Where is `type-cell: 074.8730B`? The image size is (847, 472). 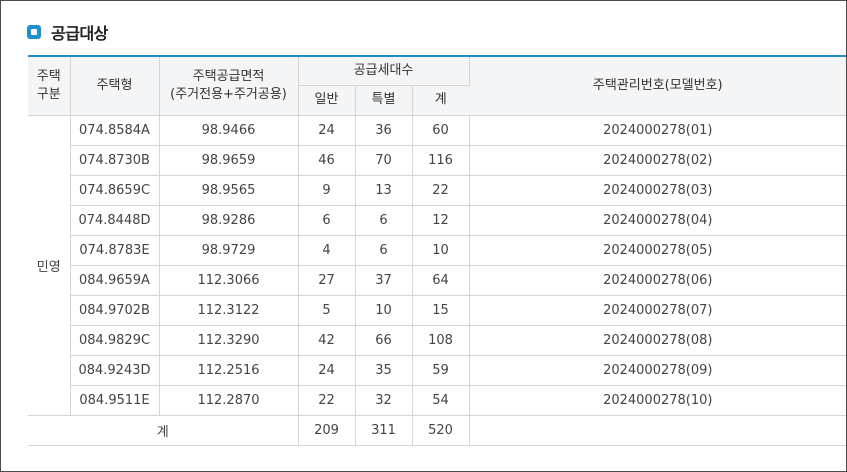
type-cell: 074.8730B is located at coordinates (115, 160).